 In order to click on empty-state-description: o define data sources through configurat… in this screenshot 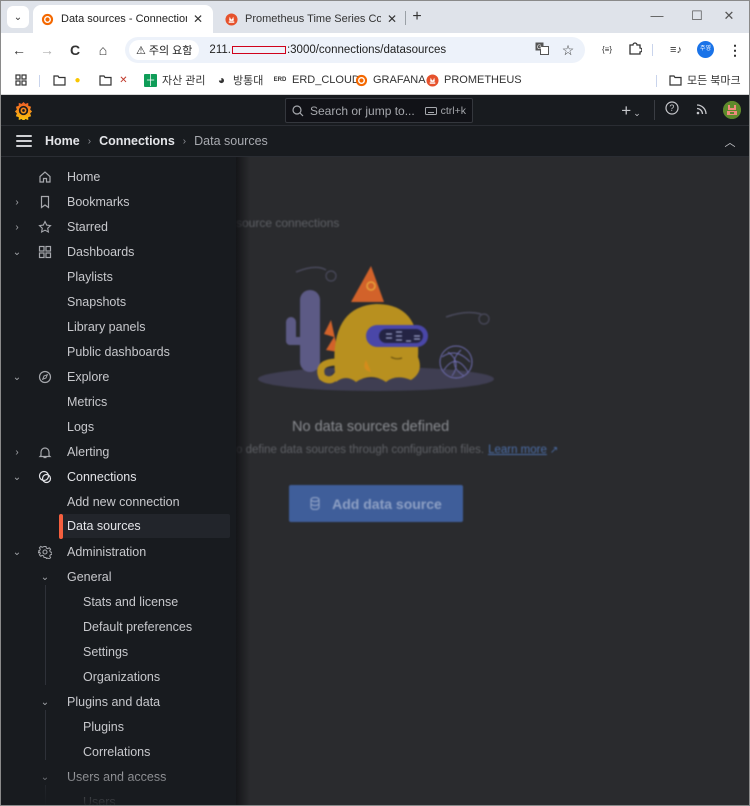, I will do `click(397, 450)`.